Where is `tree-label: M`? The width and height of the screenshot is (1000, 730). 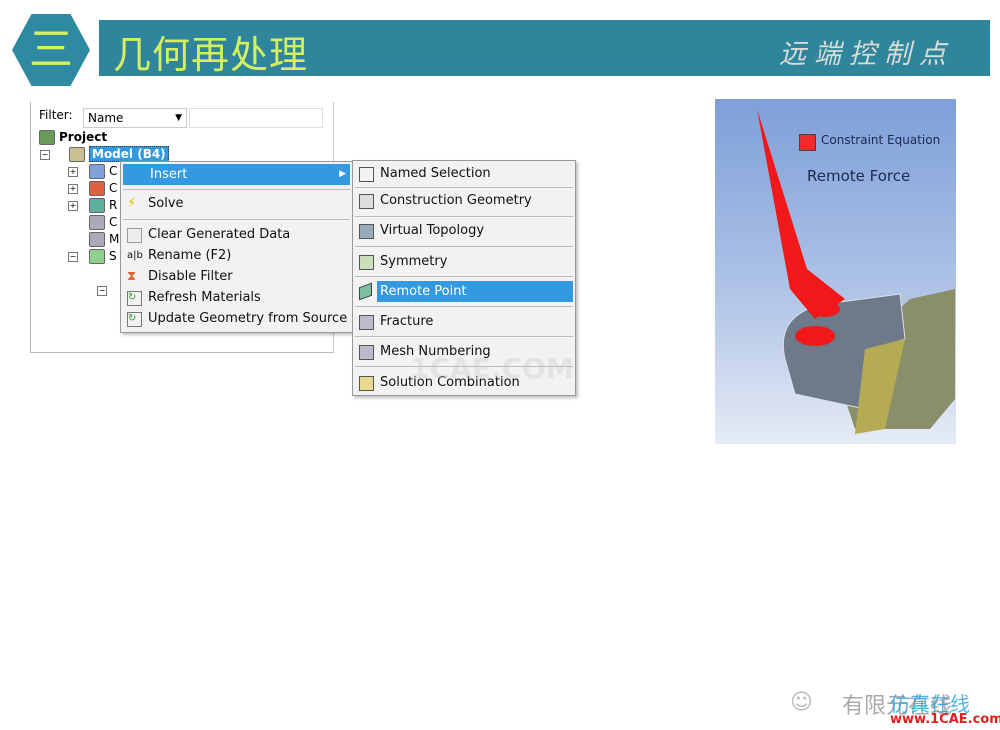
tree-label: M is located at coordinates (114, 239).